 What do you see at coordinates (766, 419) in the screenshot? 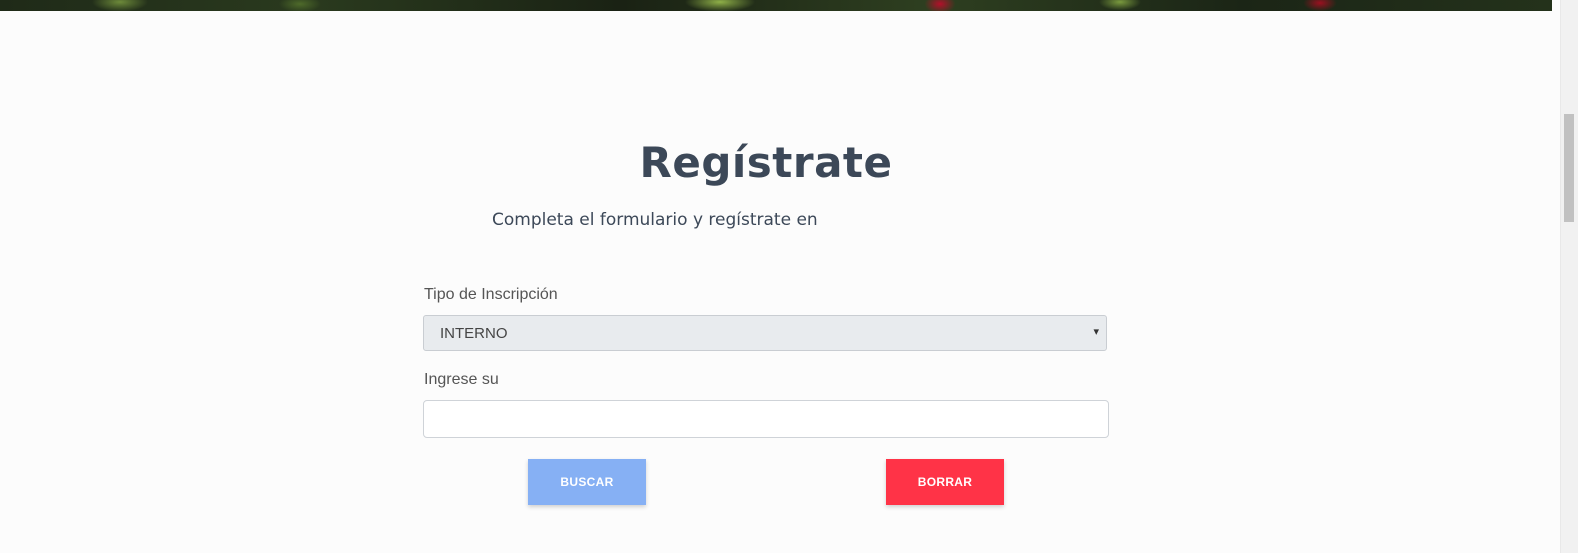
I see `ingrese-input` at bounding box center [766, 419].